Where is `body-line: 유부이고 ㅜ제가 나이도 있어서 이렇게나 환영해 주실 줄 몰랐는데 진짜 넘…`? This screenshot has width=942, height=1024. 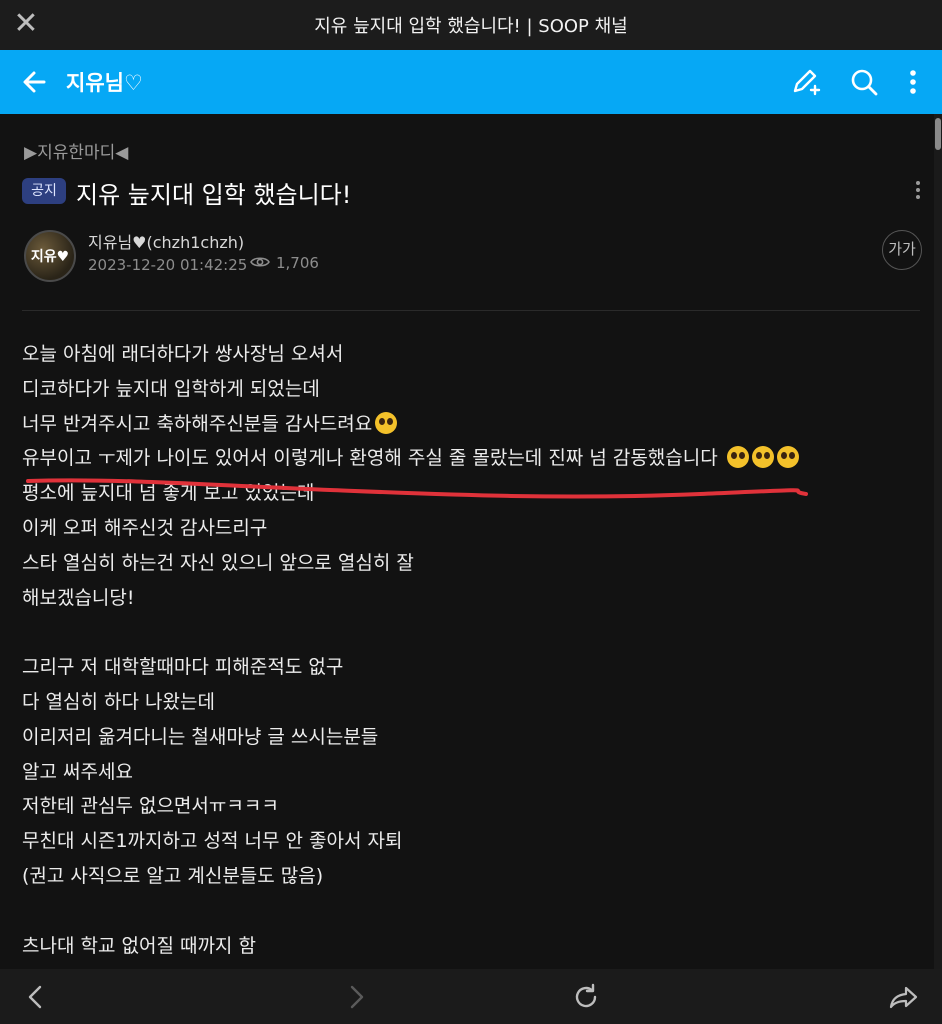
body-line: 유부이고 ㅜ제가 나이도 있어서 이렇게나 환영해 주실 줄 몰랐는데 진짜 넘… is located at coordinates (472, 458).